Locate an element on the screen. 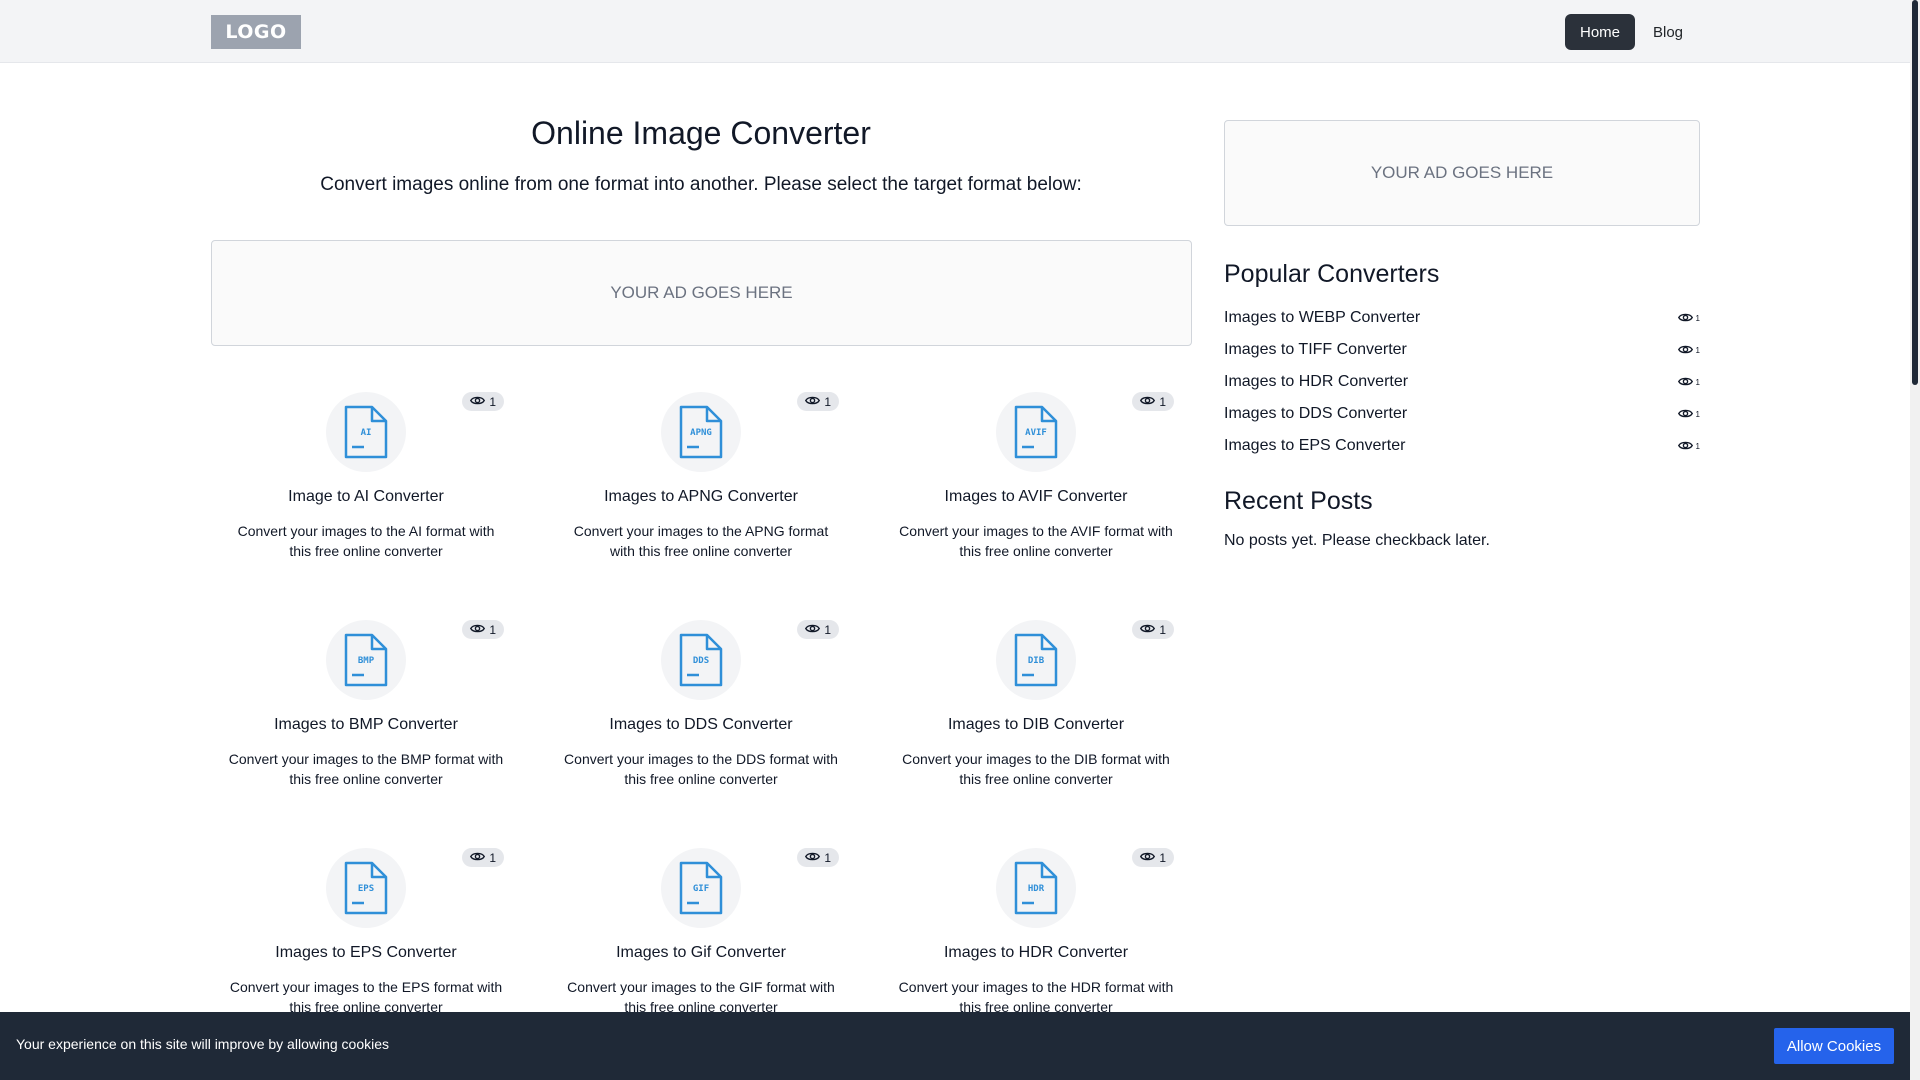 The width and height of the screenshot is (1920, 1080). file-format-icon: BMP is located at coordinates (366, 660).